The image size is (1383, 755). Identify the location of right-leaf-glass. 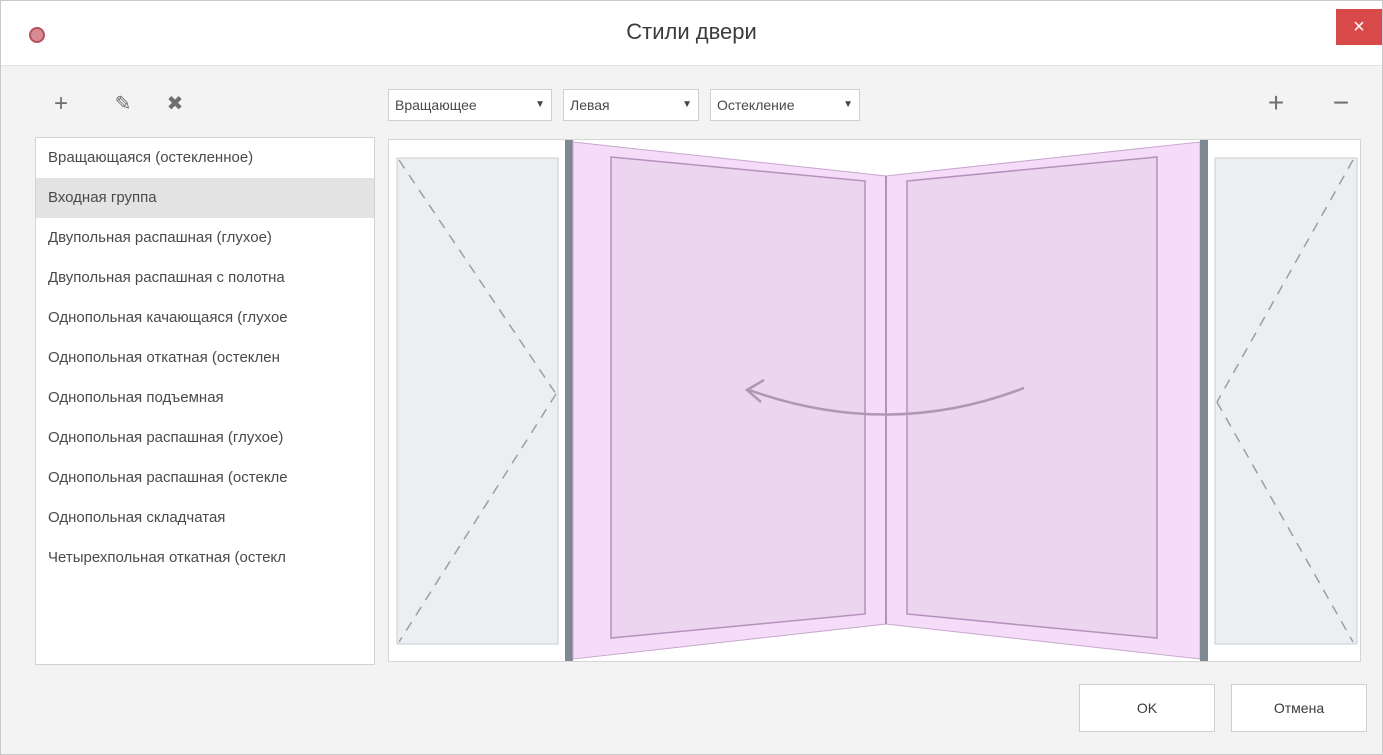
(1032, 397).